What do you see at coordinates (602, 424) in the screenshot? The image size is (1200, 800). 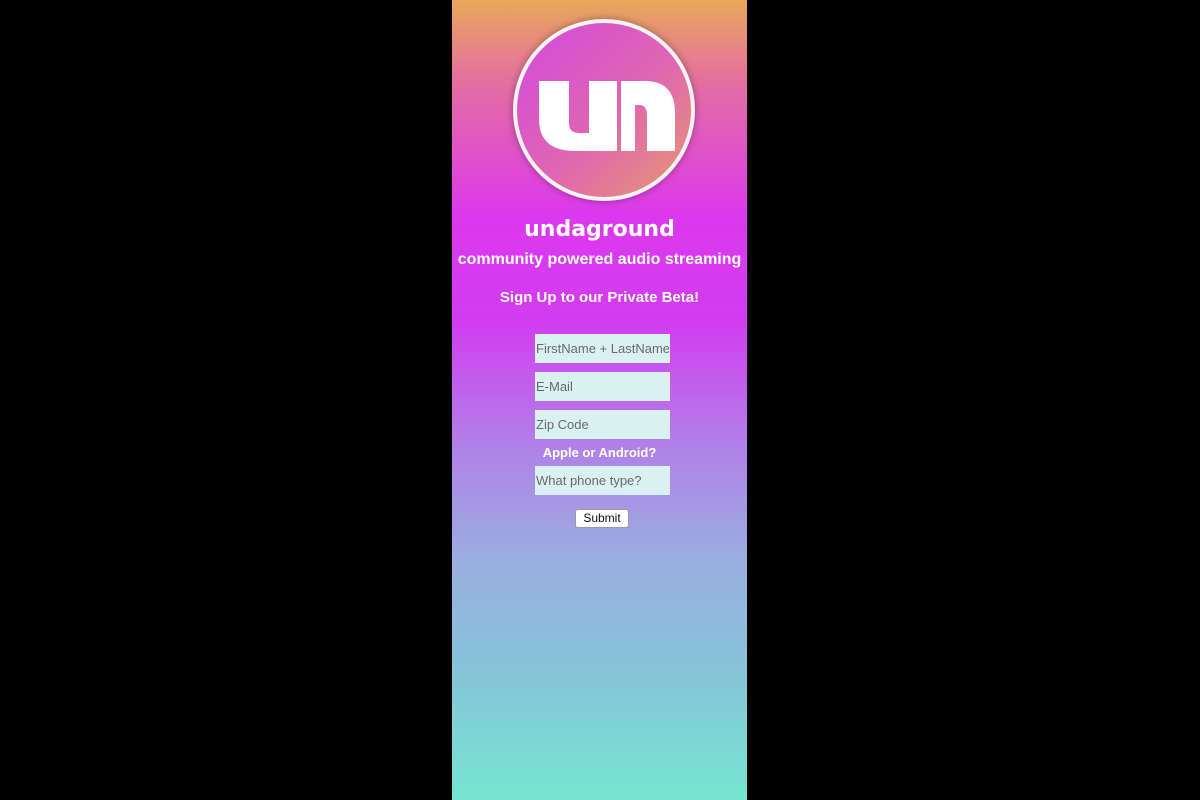 I see `zip-code-field` at bounding box center [602, 424].